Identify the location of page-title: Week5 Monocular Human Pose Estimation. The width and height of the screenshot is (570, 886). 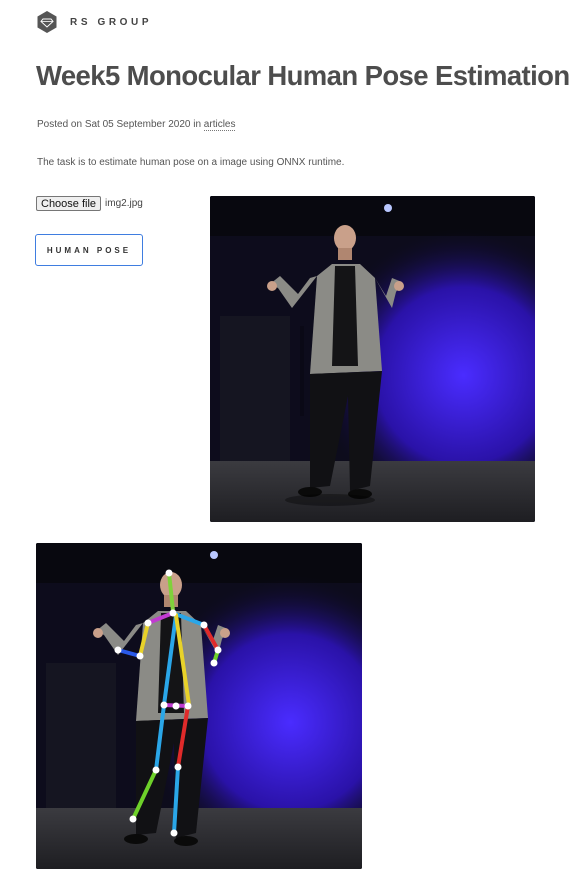
(303, 75).